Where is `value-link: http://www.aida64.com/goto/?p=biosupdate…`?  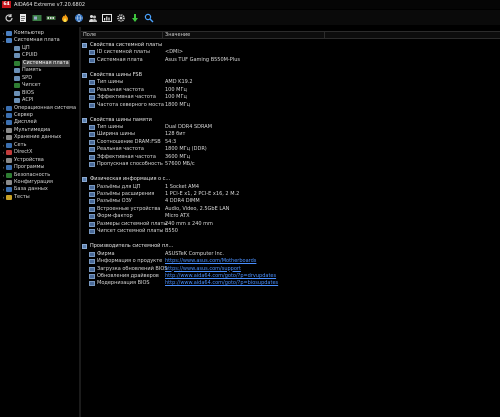
value-link: http://www.aida64.com/goto/?p=biosupdate… is located at coordinates (221, 283).